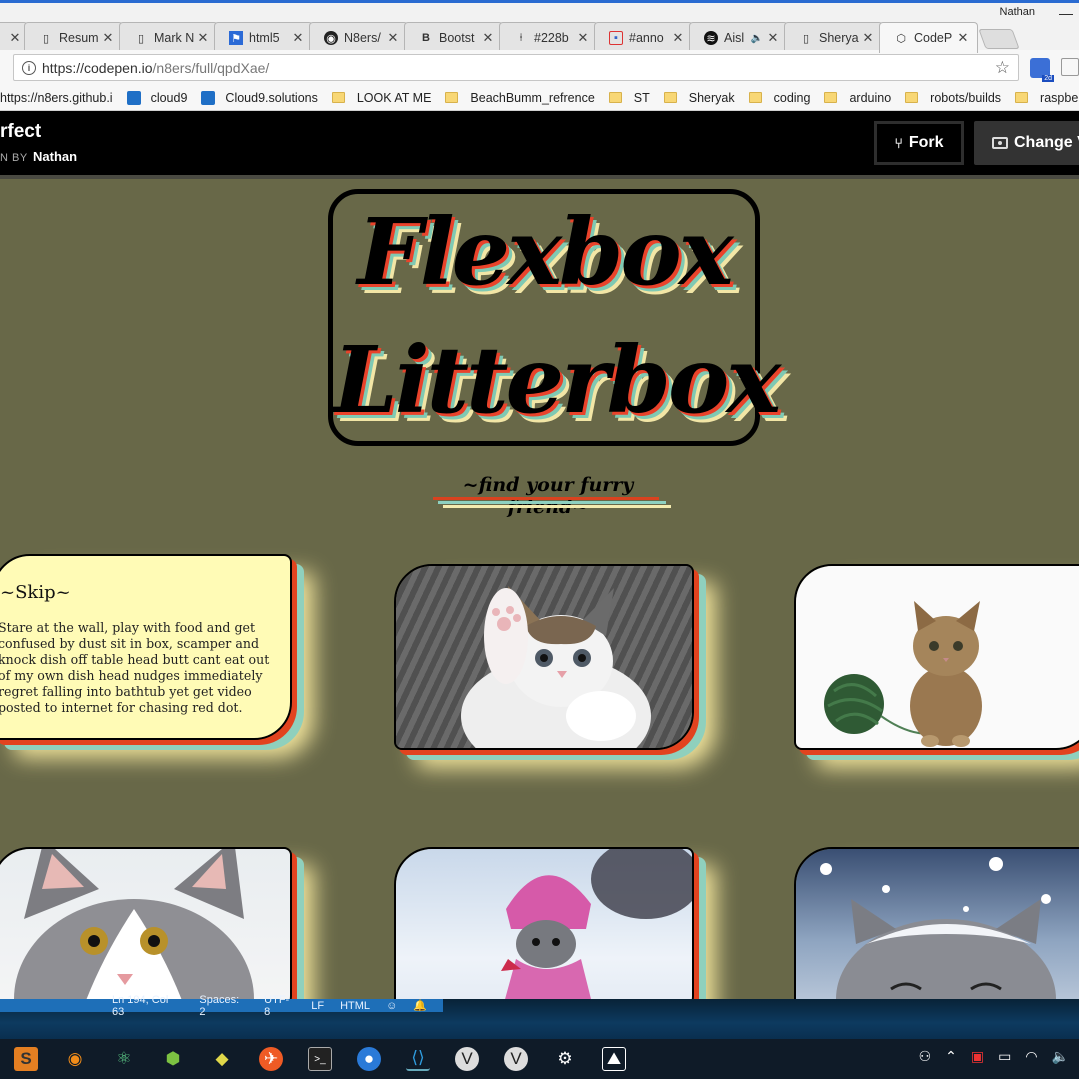 This screenshot has height=1079, width=1079. I want to click on atom-icon: ⚛, so click(124, 1059).